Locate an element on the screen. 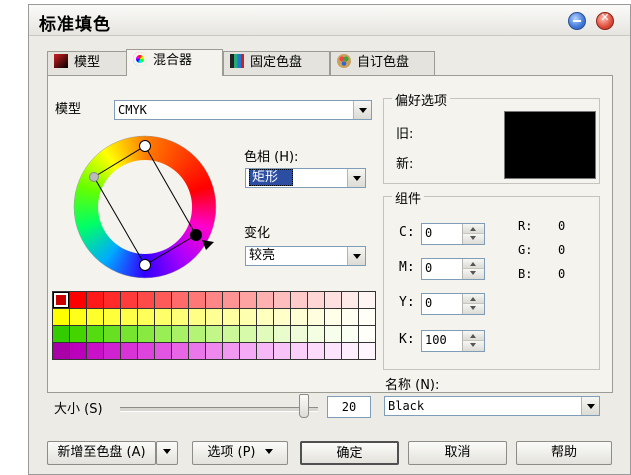 This screenshot has width=631, height=475. tab-mixer: 混合器 is located at coordinates (174, 62).